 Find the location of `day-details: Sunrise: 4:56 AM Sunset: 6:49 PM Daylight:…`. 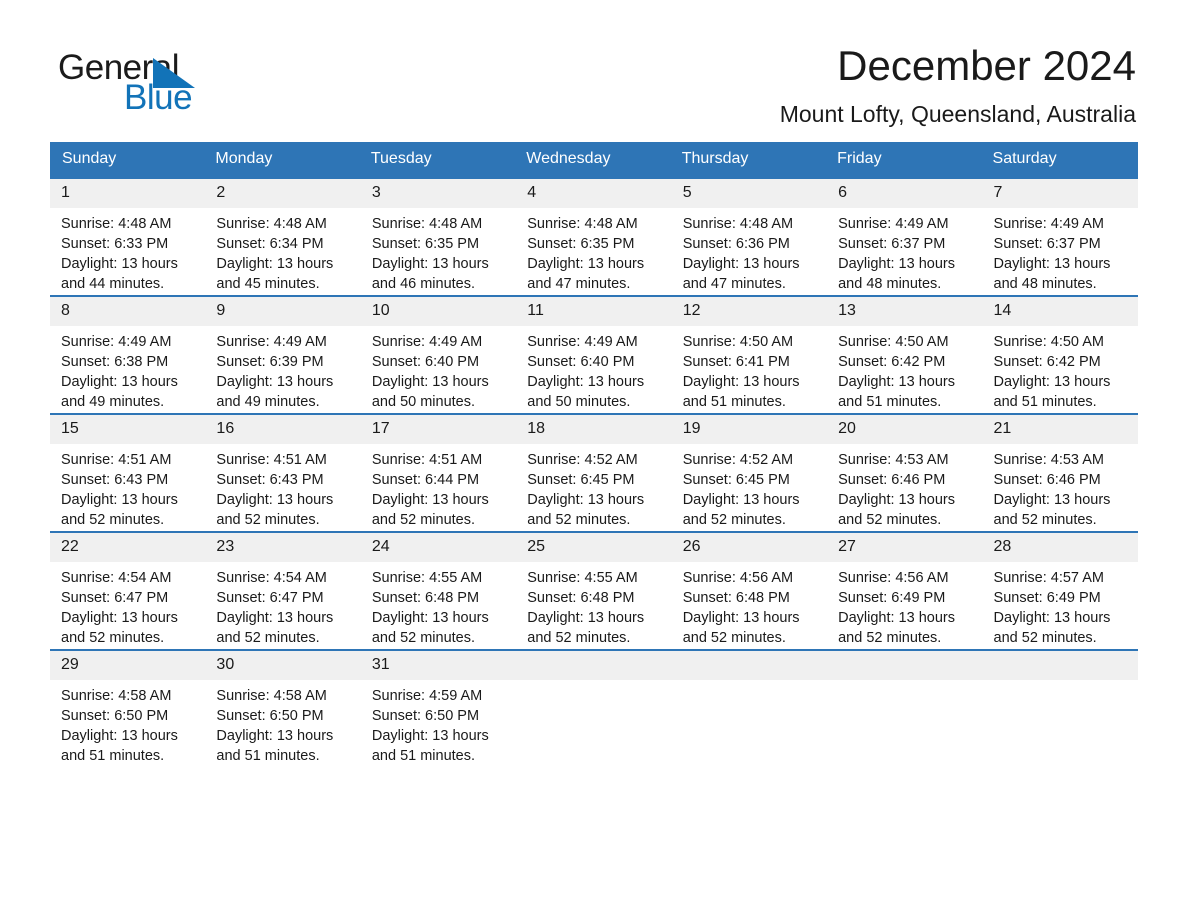

day-details: Sunrise: 4:56 AM Sunset: 6:49 PM Daylight:… is located at coordinates (904, 605).